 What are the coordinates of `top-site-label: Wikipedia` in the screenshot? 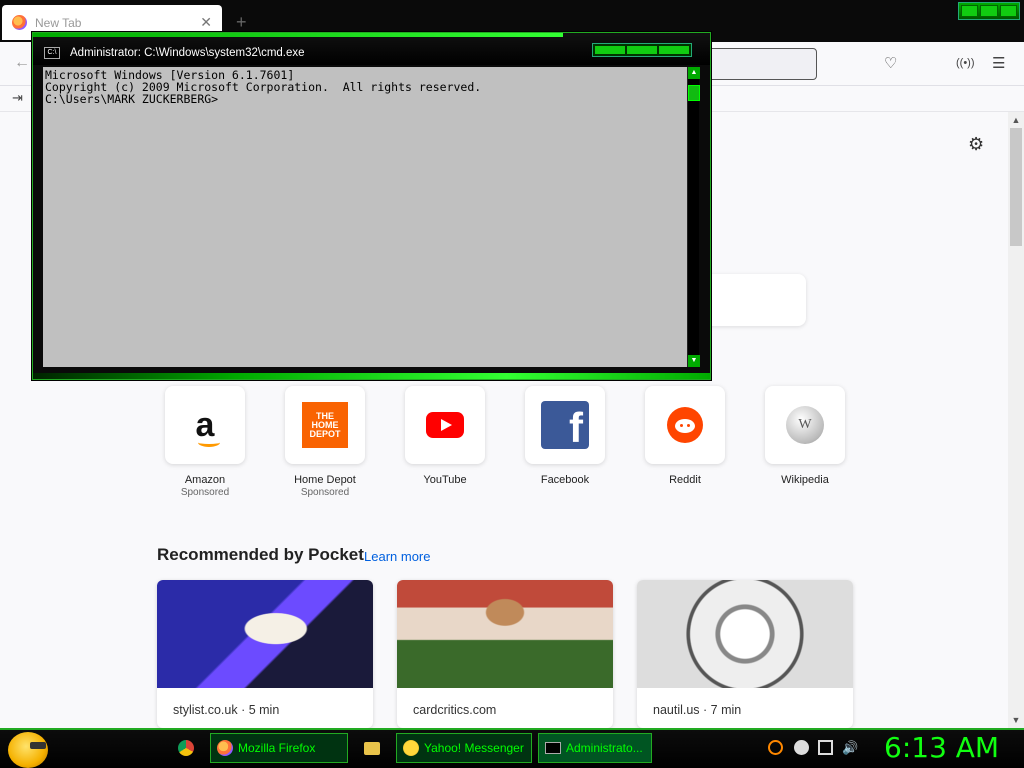 It's located at (805, 480).